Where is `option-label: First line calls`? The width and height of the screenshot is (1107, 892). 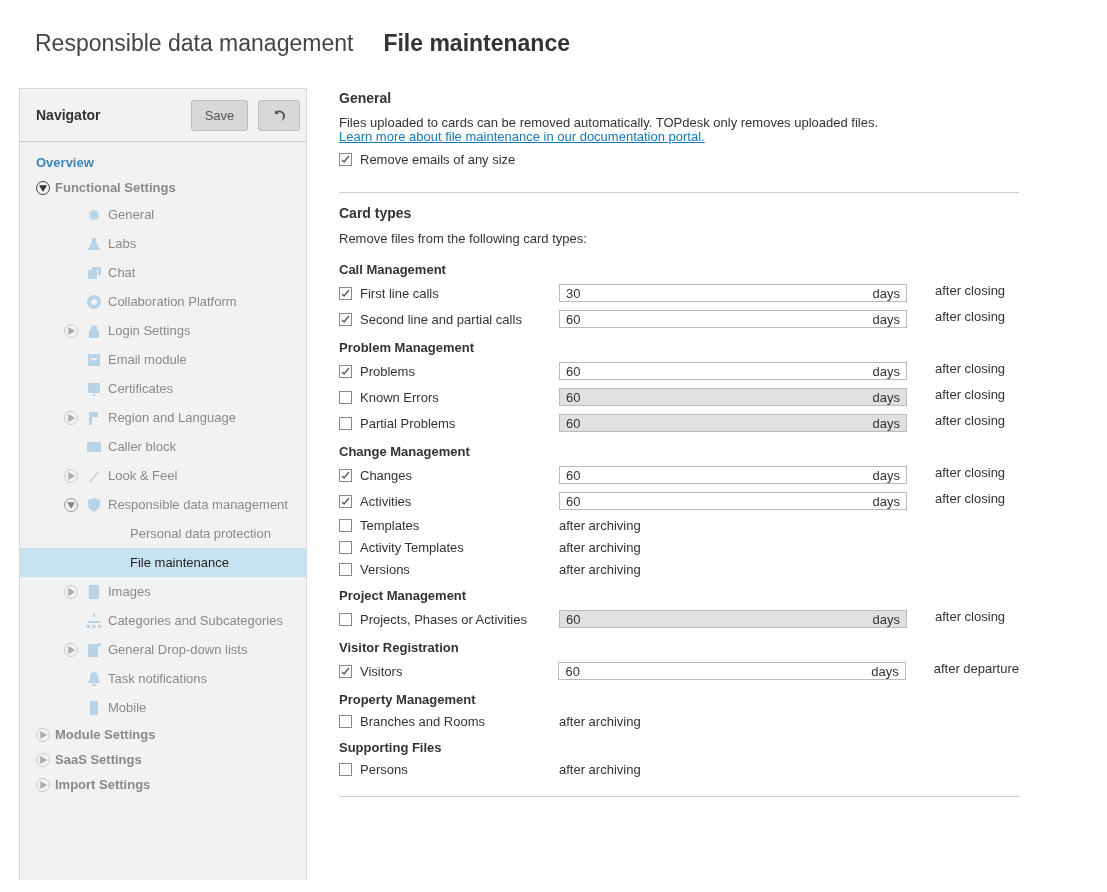 option-label: First line calls is located at coordinates (399, 293).